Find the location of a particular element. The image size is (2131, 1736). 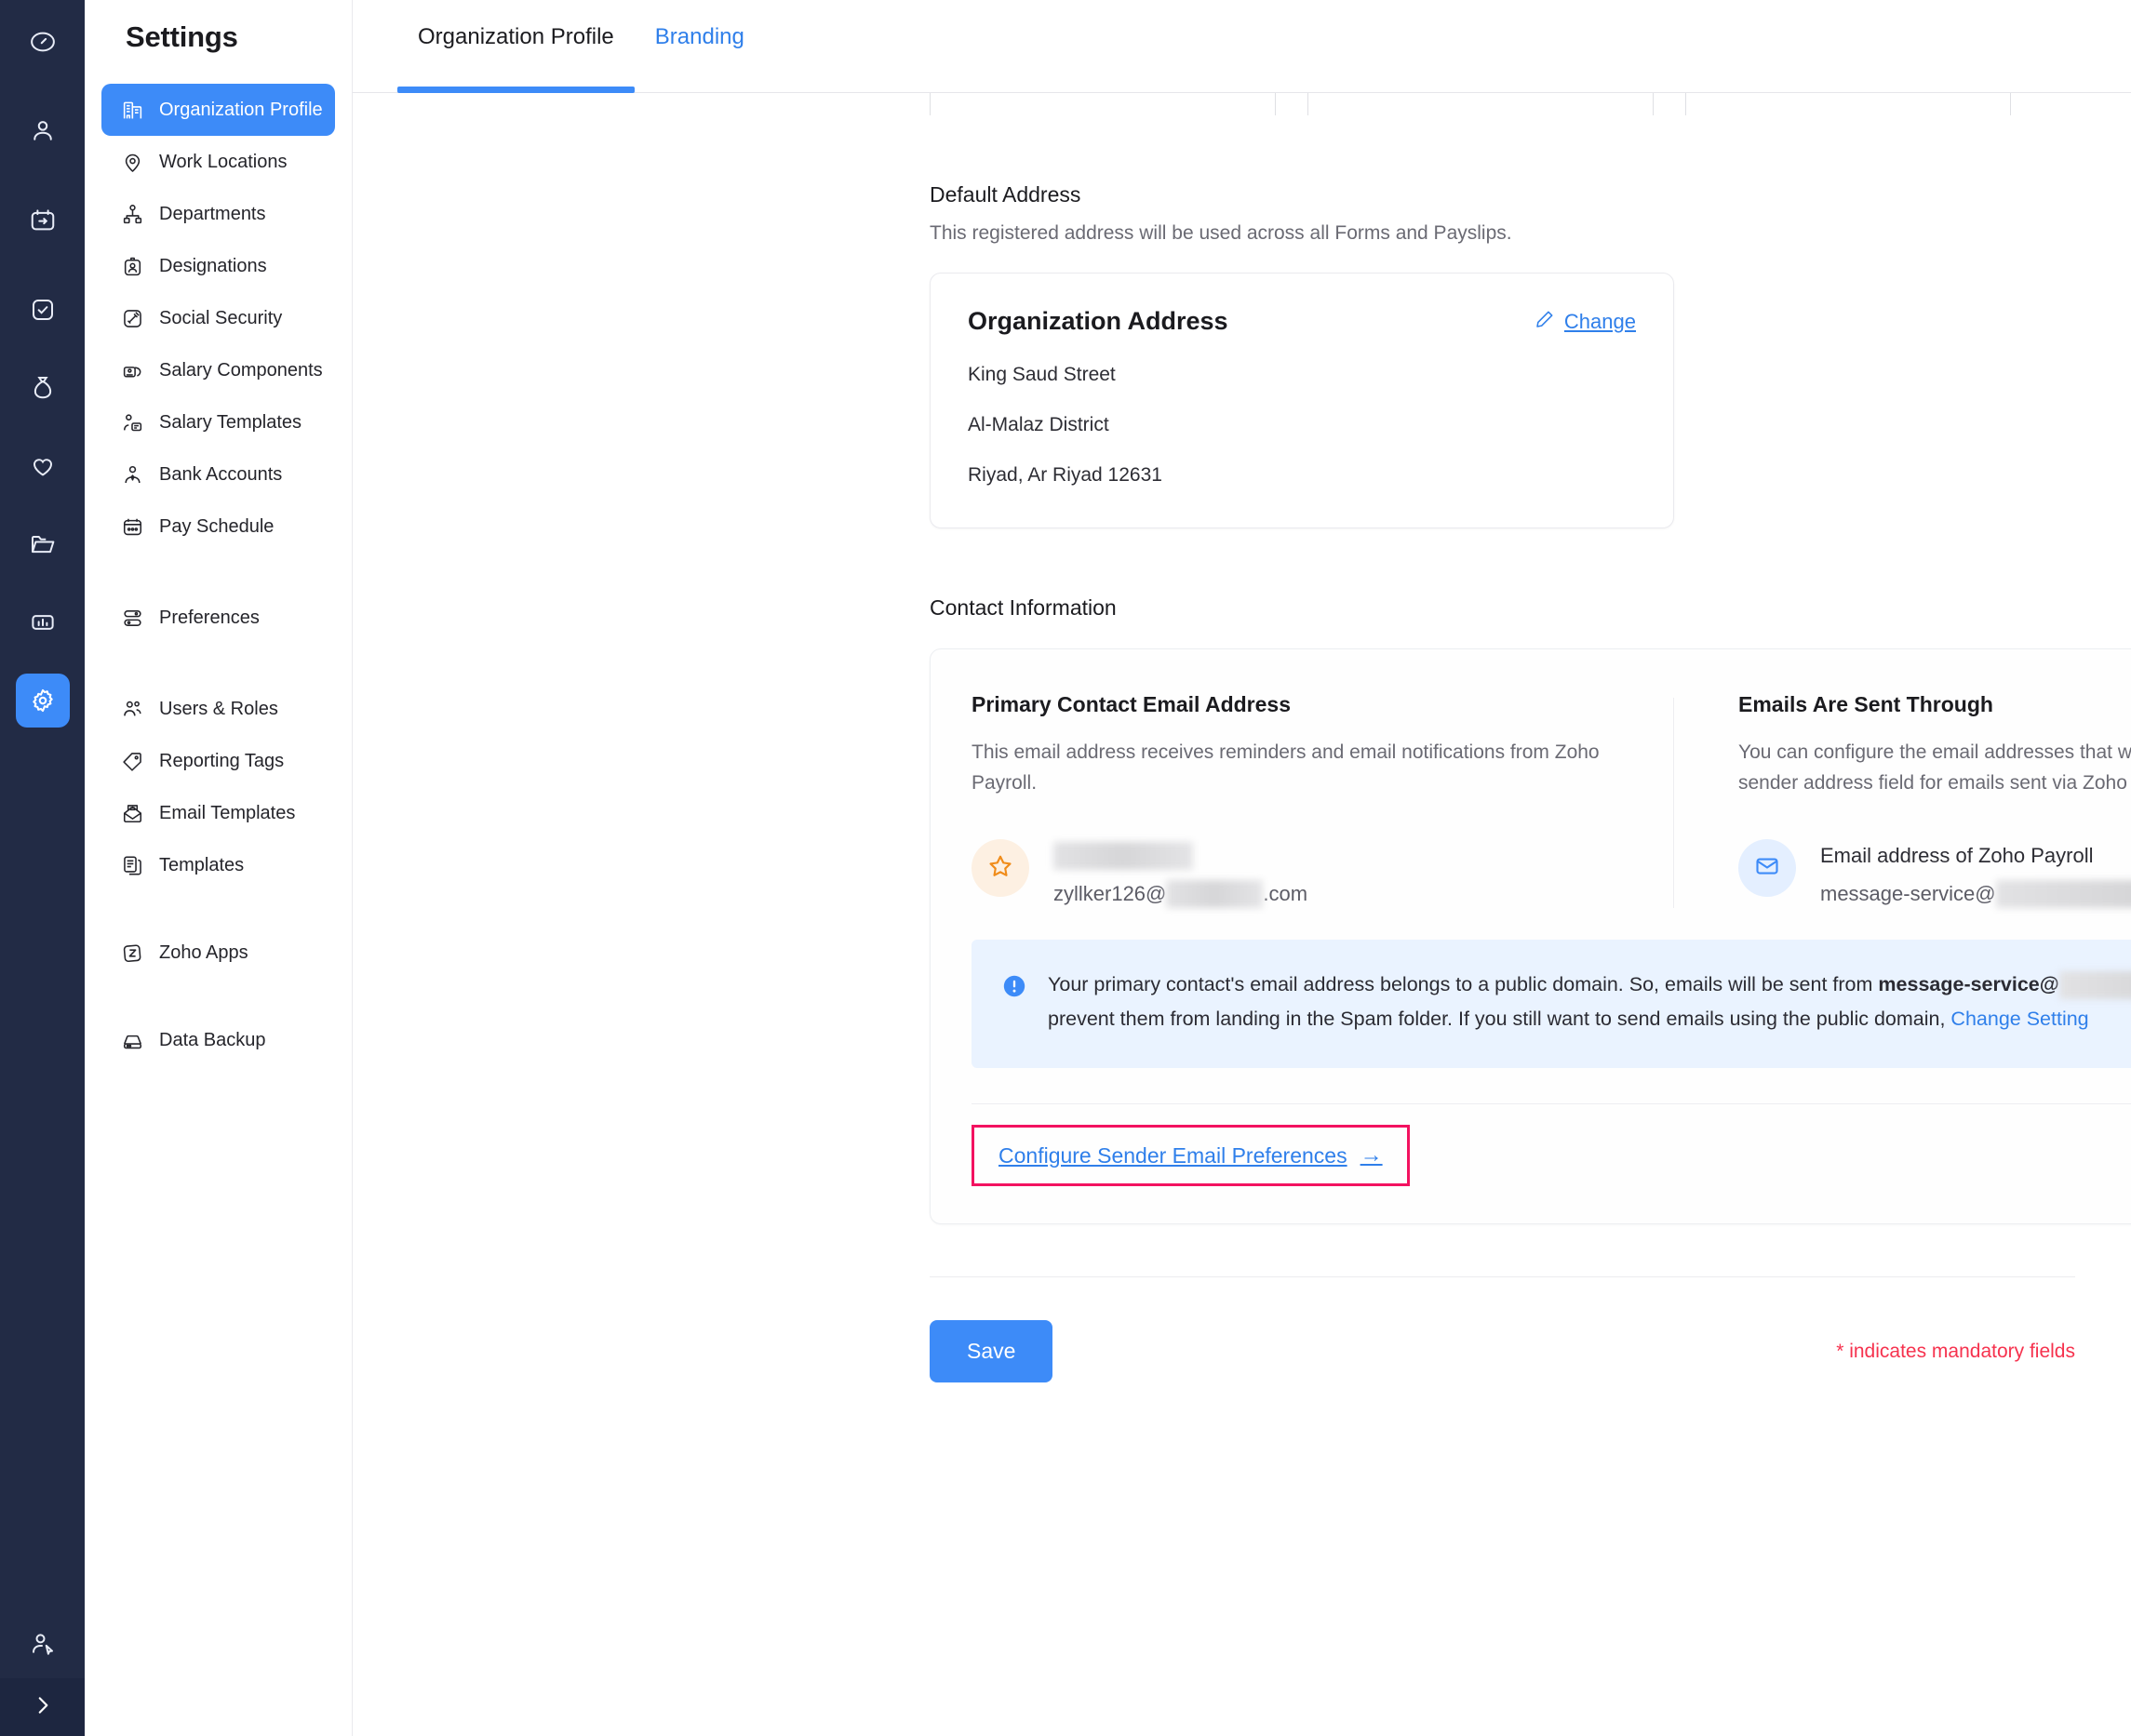

primary-contact-email-text: zyllker126@ .com is located at coordinates (1180, 874).